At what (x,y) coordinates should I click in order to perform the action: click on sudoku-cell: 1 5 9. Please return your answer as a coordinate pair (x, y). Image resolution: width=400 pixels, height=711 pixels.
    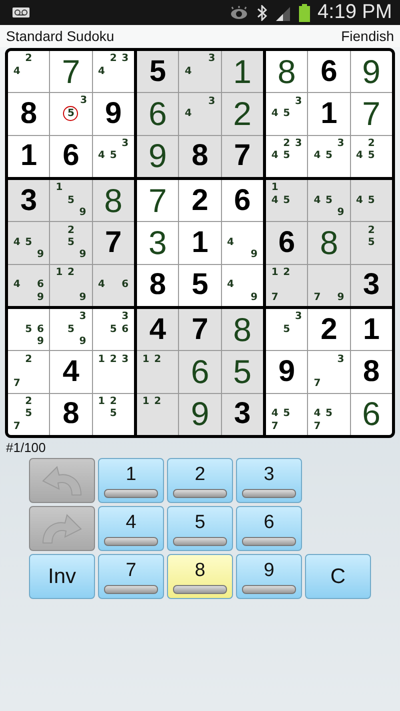
    Looking at the image, I should click on (71, 201).